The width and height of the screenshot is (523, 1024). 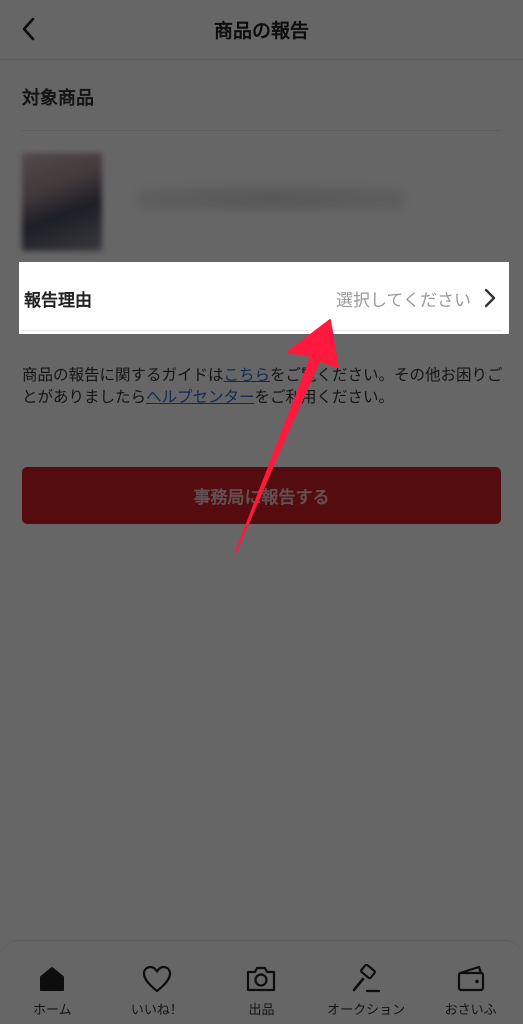 What do you see at coordinates (52, 1010) in the screenshot?
I see `nav-label: ホーム` at bounding box center [52, 1010].